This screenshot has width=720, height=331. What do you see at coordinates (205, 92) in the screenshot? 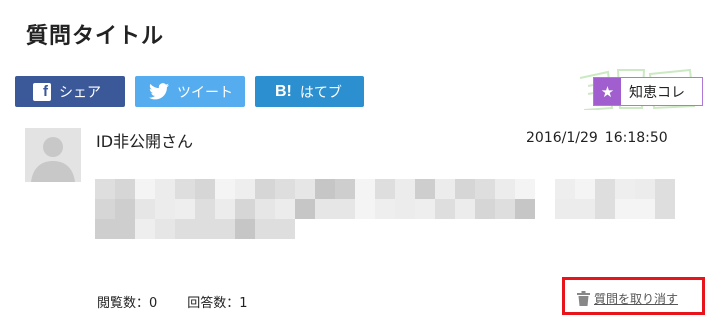
I see `twitter-tweet-label: ツイート` at bounding box center [205, 92].